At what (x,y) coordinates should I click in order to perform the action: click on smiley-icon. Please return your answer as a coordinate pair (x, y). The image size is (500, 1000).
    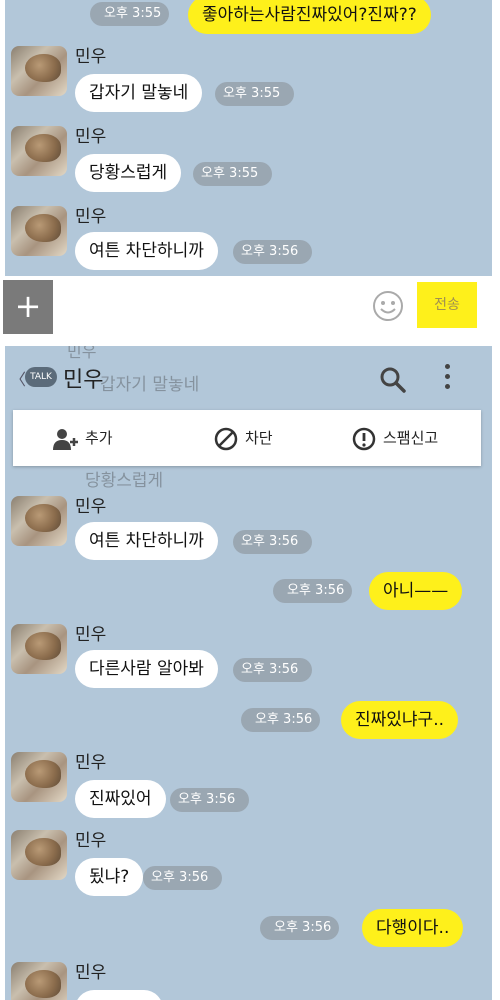
    Looking at the image, I should click on (388, 306).